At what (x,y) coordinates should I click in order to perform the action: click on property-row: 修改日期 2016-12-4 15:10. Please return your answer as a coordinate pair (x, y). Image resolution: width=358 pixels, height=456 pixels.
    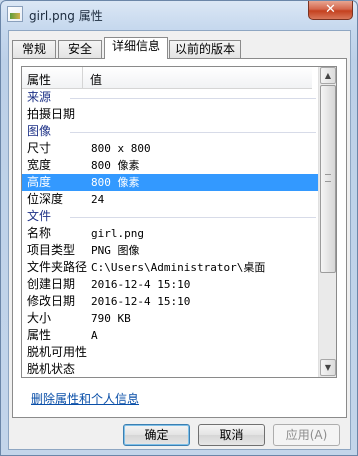
    Looking at the image, I should click on (170, 301).